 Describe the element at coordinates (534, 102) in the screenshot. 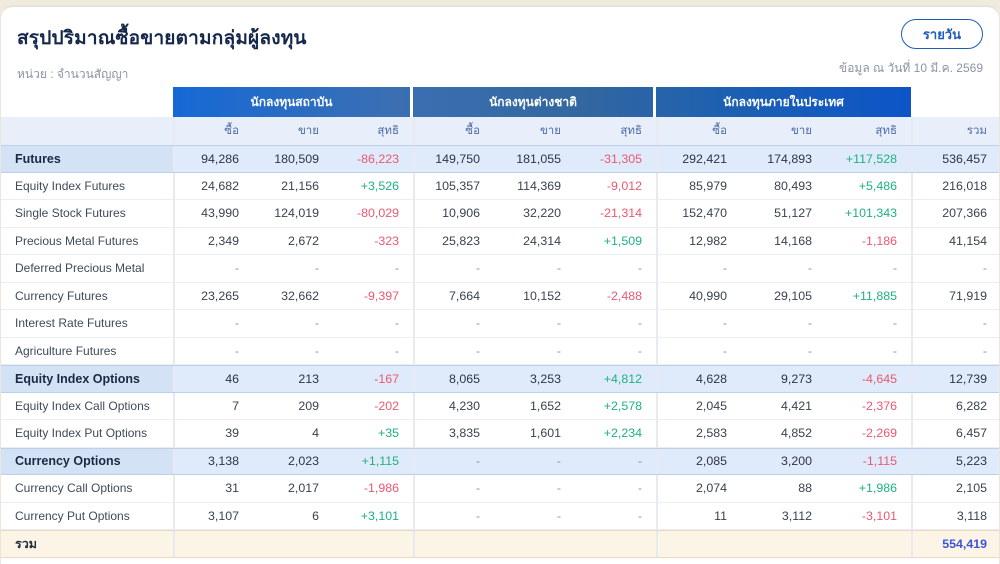

I see `group-foreign-investors: นักลงทุนต่างชาติ` at that location.